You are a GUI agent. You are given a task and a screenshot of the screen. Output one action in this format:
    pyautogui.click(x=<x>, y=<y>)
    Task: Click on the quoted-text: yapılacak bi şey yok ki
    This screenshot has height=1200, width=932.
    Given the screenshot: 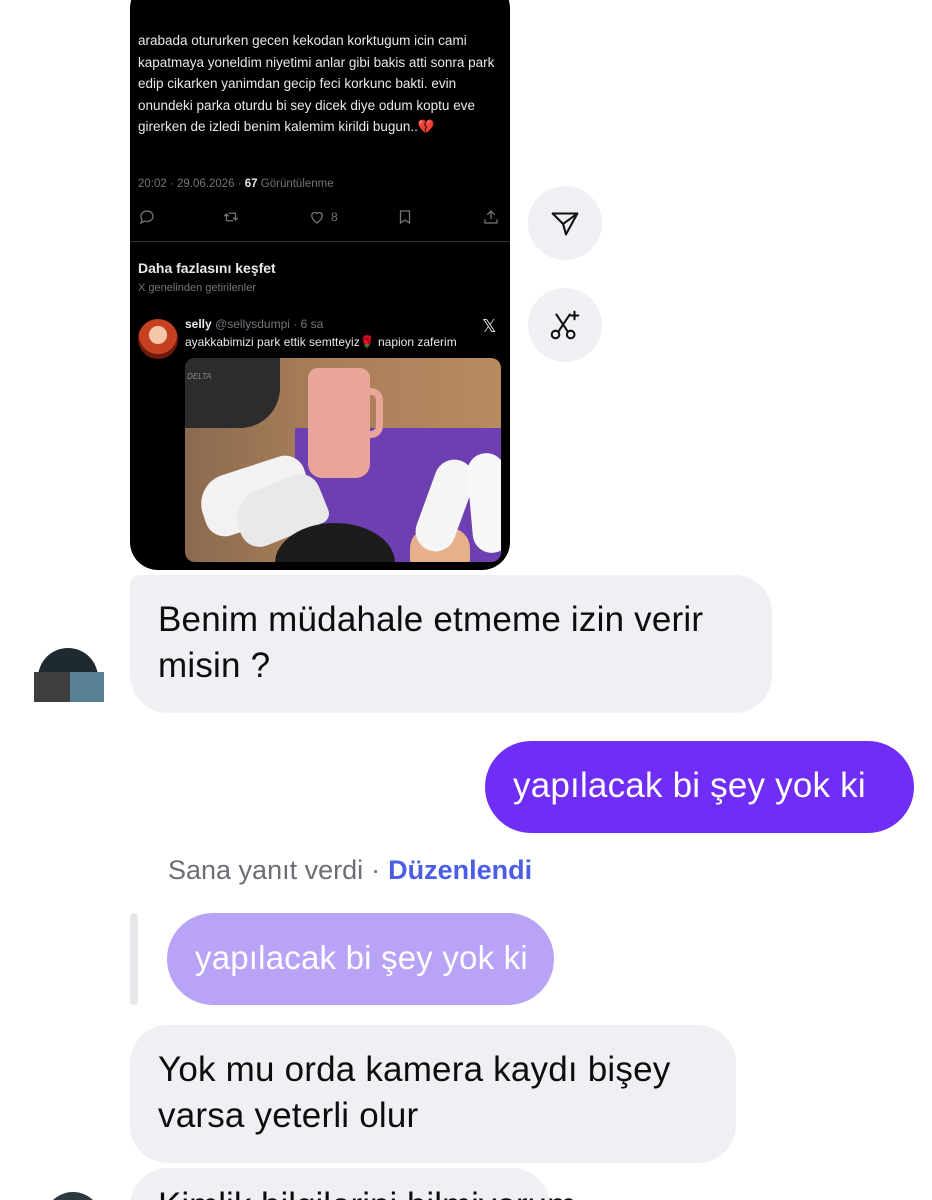 What is the action you would take?
    pyautogui.click(x=361, y=957)
    